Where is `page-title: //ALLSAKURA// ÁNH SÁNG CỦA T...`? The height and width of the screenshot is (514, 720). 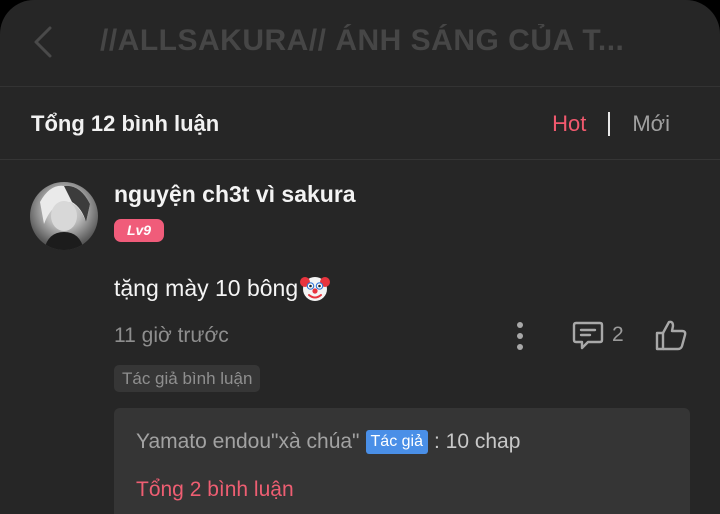
page-title: //ALLSAKURA// ÁNH SÁNG CỦA T... is located at coordinates (362, 40).